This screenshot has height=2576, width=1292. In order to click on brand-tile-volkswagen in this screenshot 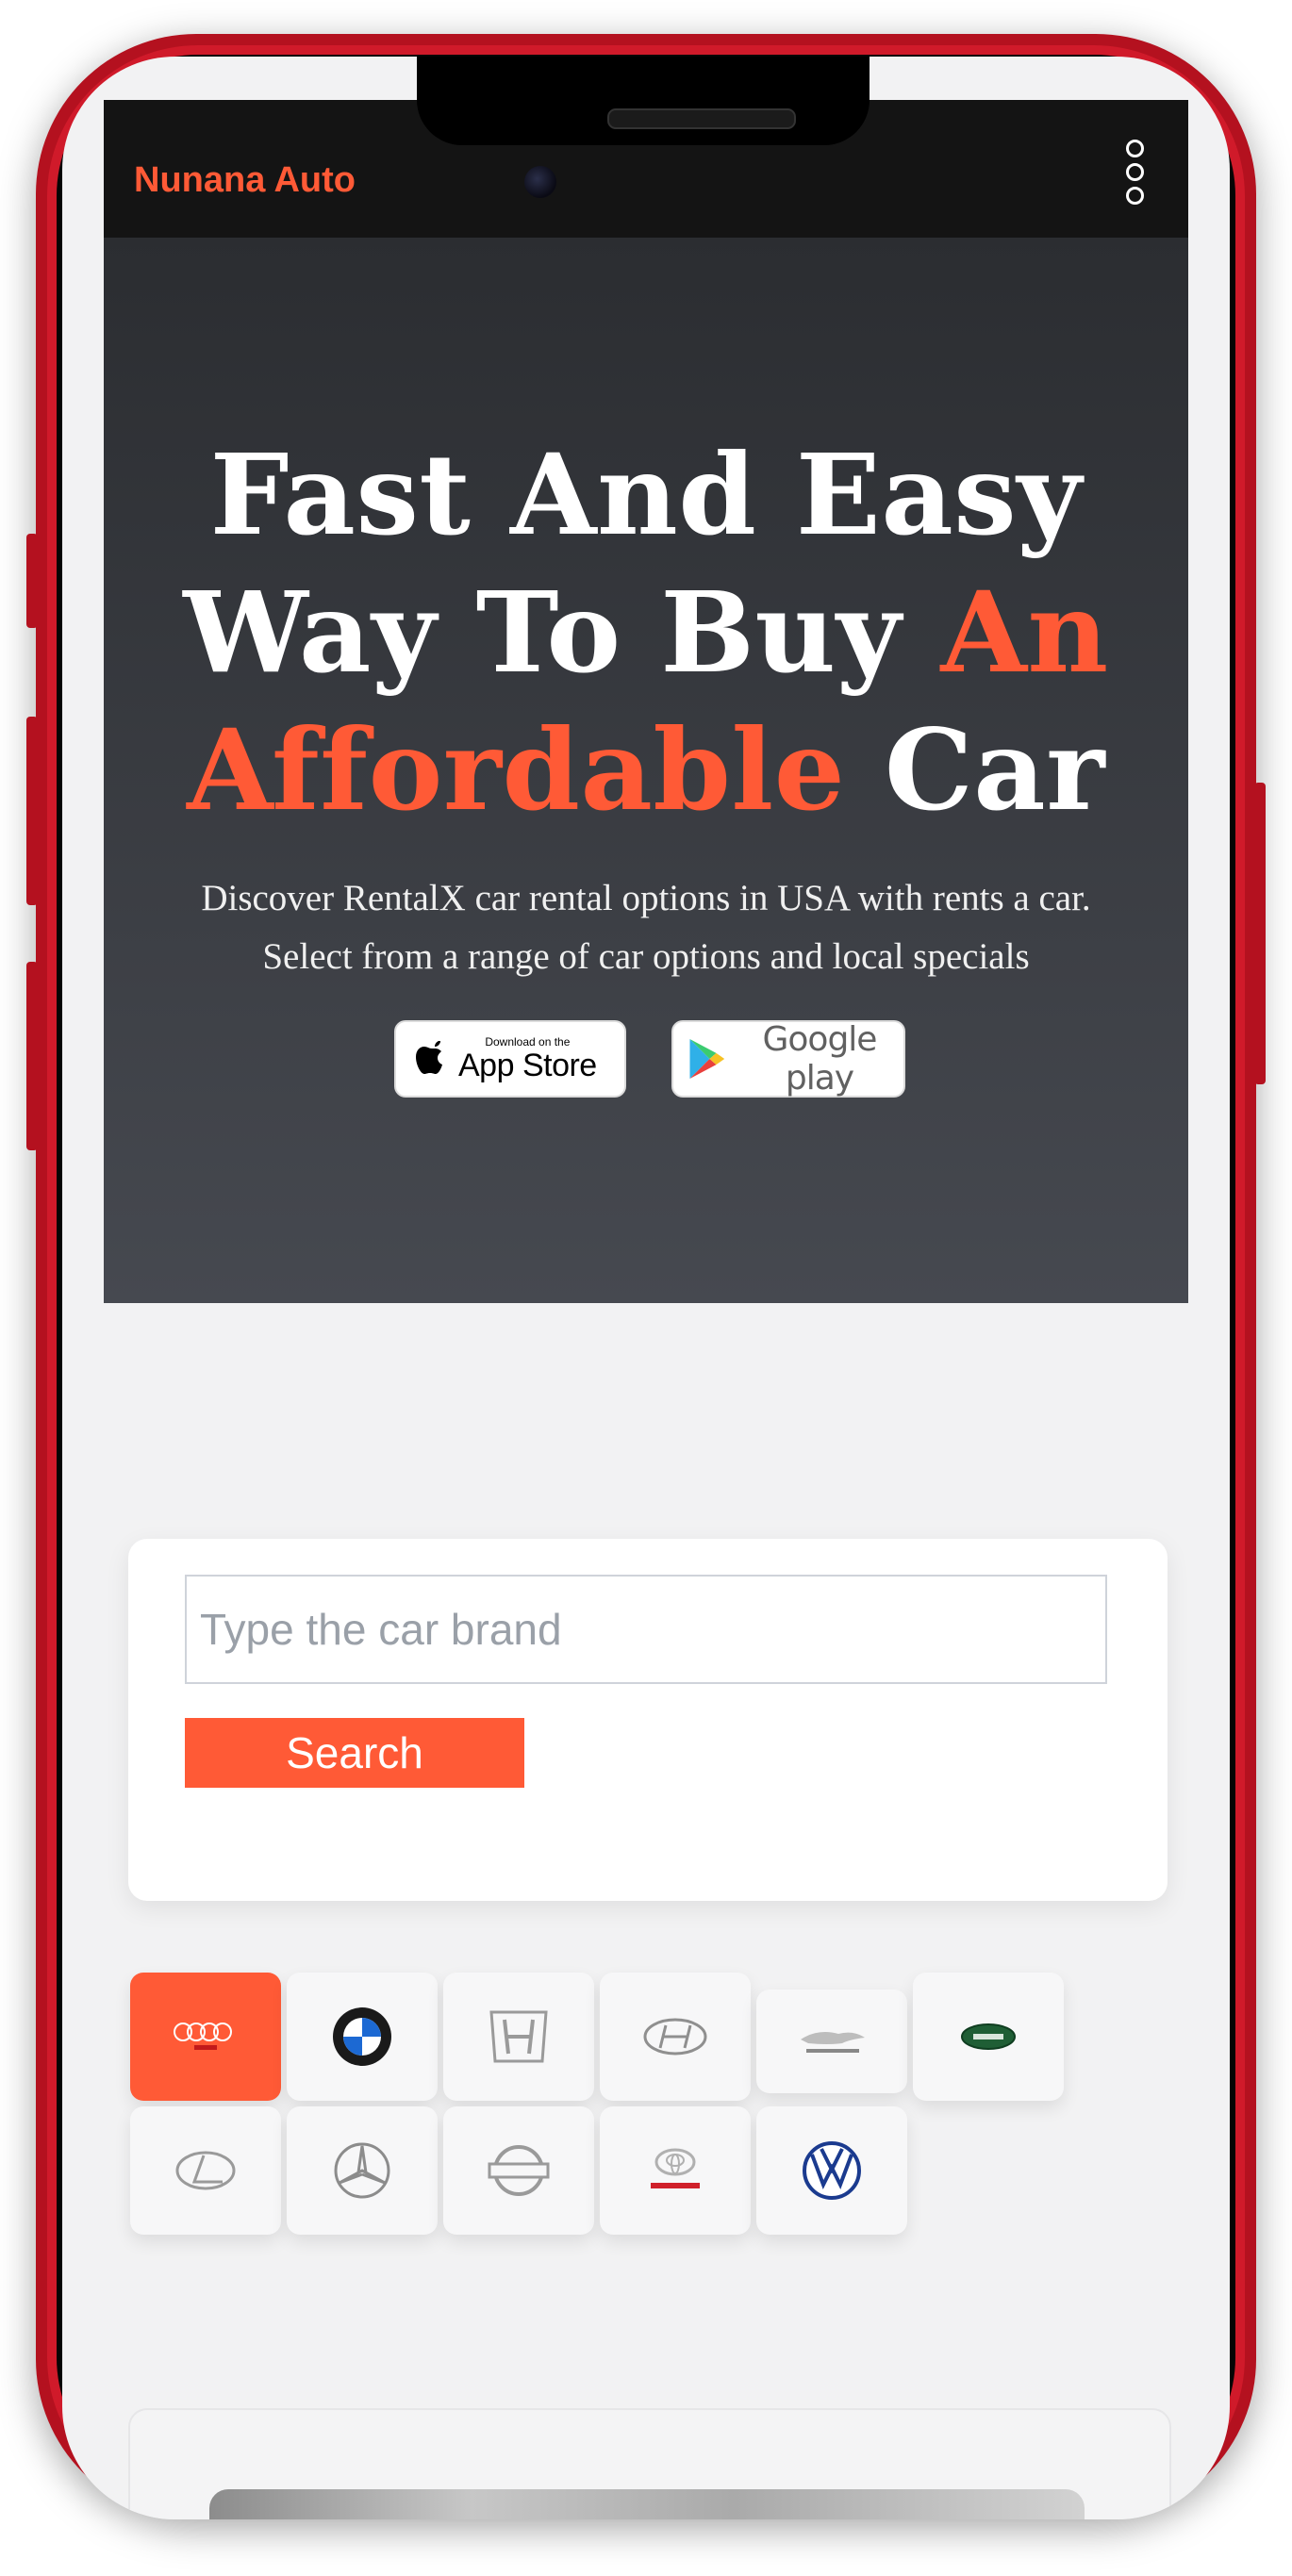, I will do `click(831, 2170)`.